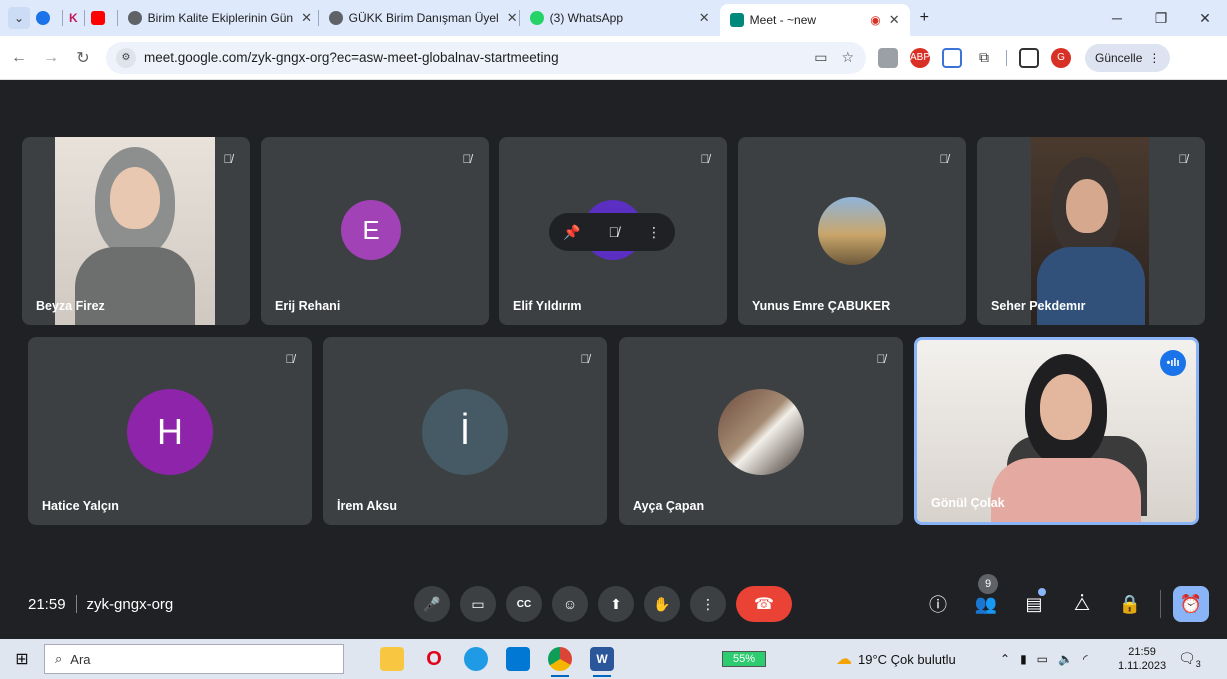 This screenshot has width=1227, height=679. What do you see at coordinates (1191, 604) in the screenshot?
I see `timer-icon: ⏰` at bounding box center [1191, 604].